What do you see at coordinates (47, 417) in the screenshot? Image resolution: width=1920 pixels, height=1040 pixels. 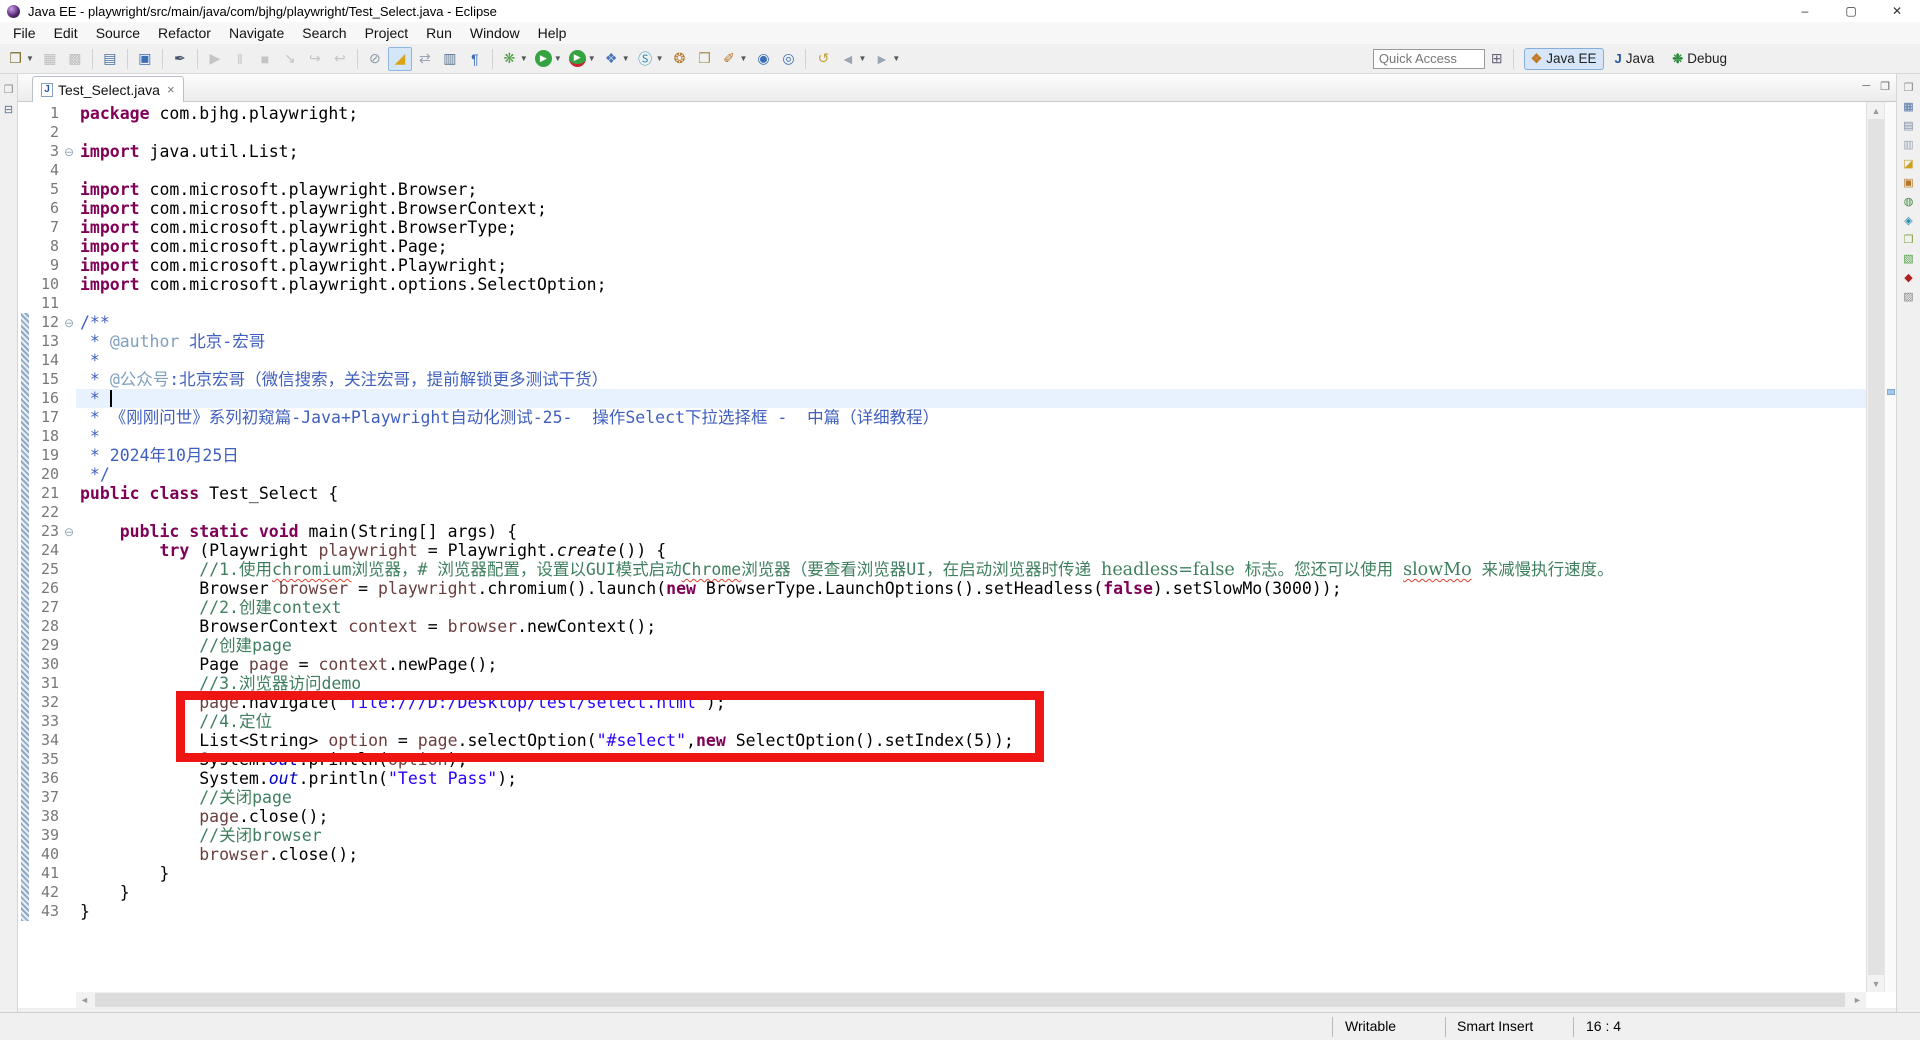 I see `line-number: 17` at bounding box center [47, 417].